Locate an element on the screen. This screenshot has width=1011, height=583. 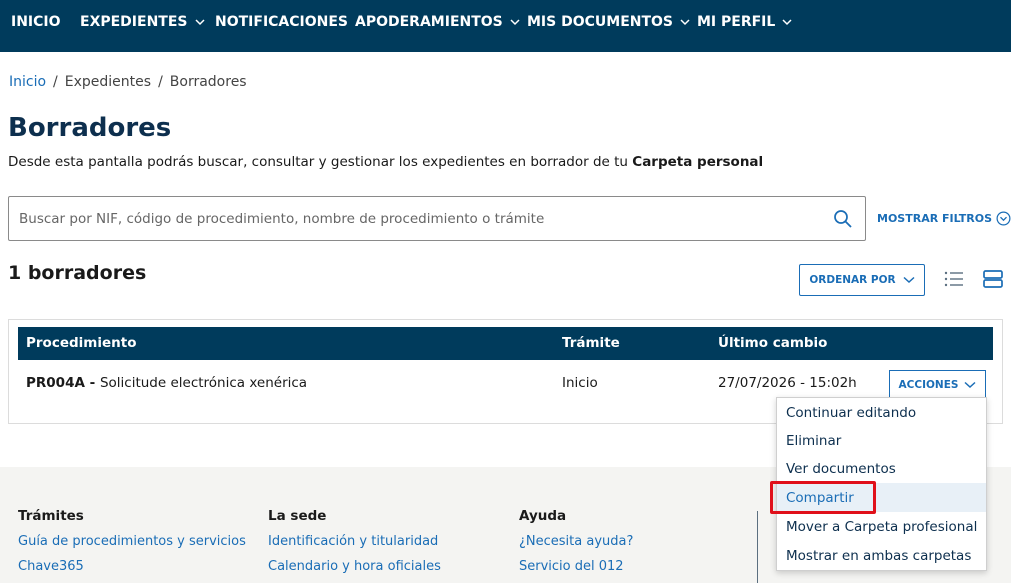
procedure-code: PR004A is located at coordinates (55, 383).